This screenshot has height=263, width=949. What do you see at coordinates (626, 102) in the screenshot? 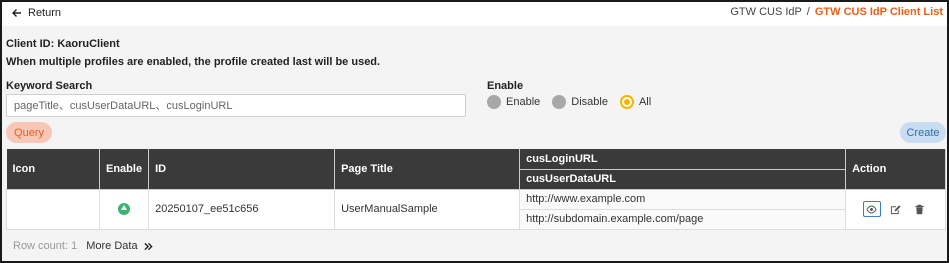
I see `radio-all-dot` at bounding box center [626, 102].